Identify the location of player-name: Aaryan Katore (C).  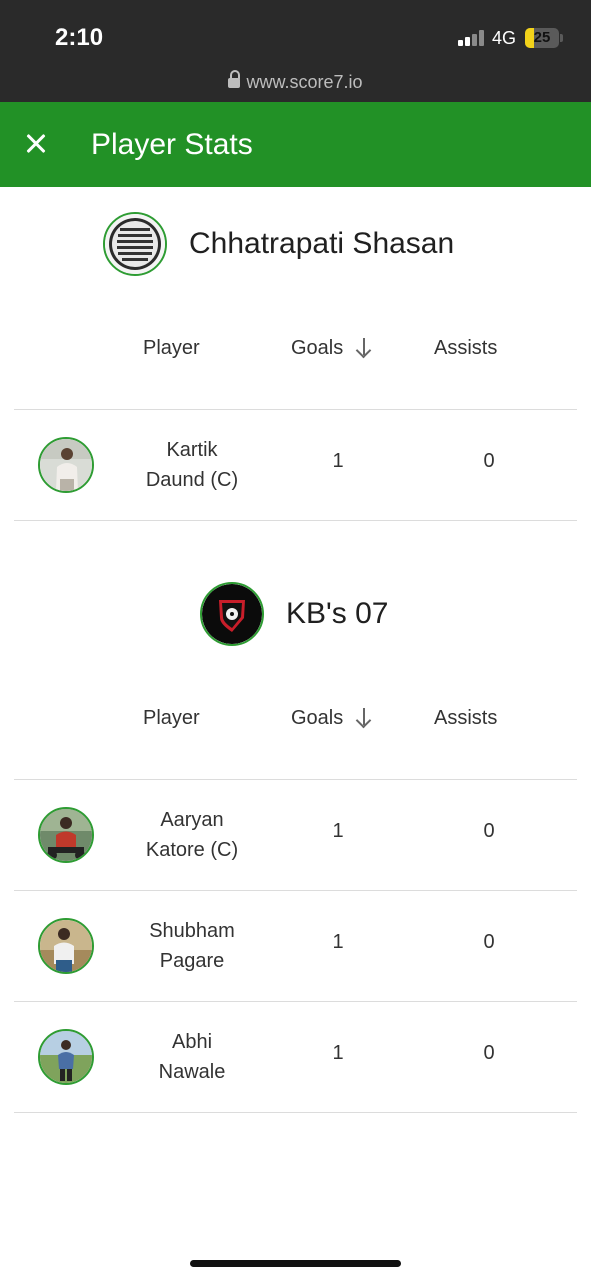
(192, 835).